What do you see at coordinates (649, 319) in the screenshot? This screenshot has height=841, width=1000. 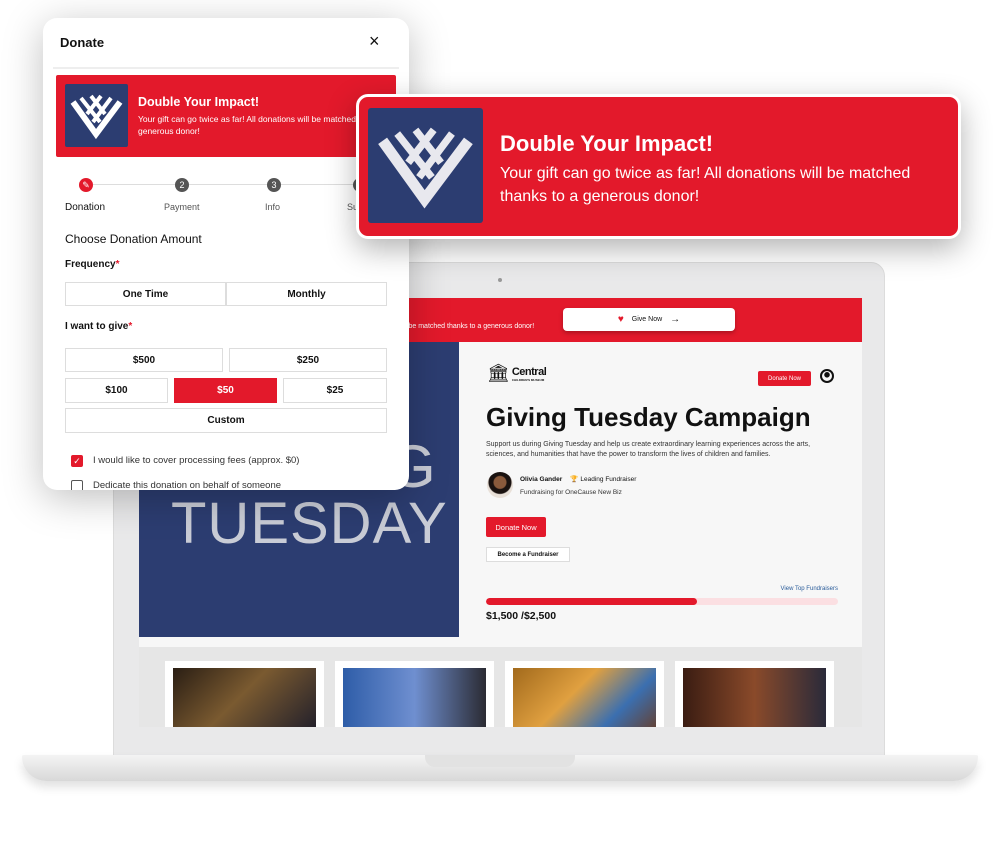 I see `give-now-button: ♥ Give Now →` at bounding box center [649, 319].